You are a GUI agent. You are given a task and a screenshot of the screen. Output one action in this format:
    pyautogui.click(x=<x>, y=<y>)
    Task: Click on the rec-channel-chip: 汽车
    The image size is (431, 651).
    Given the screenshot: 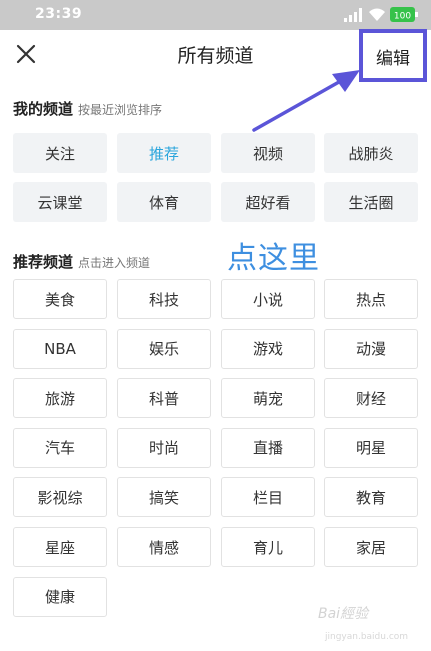 What is the action you would take?
    pyautogui.click(x=60, y=447)
    